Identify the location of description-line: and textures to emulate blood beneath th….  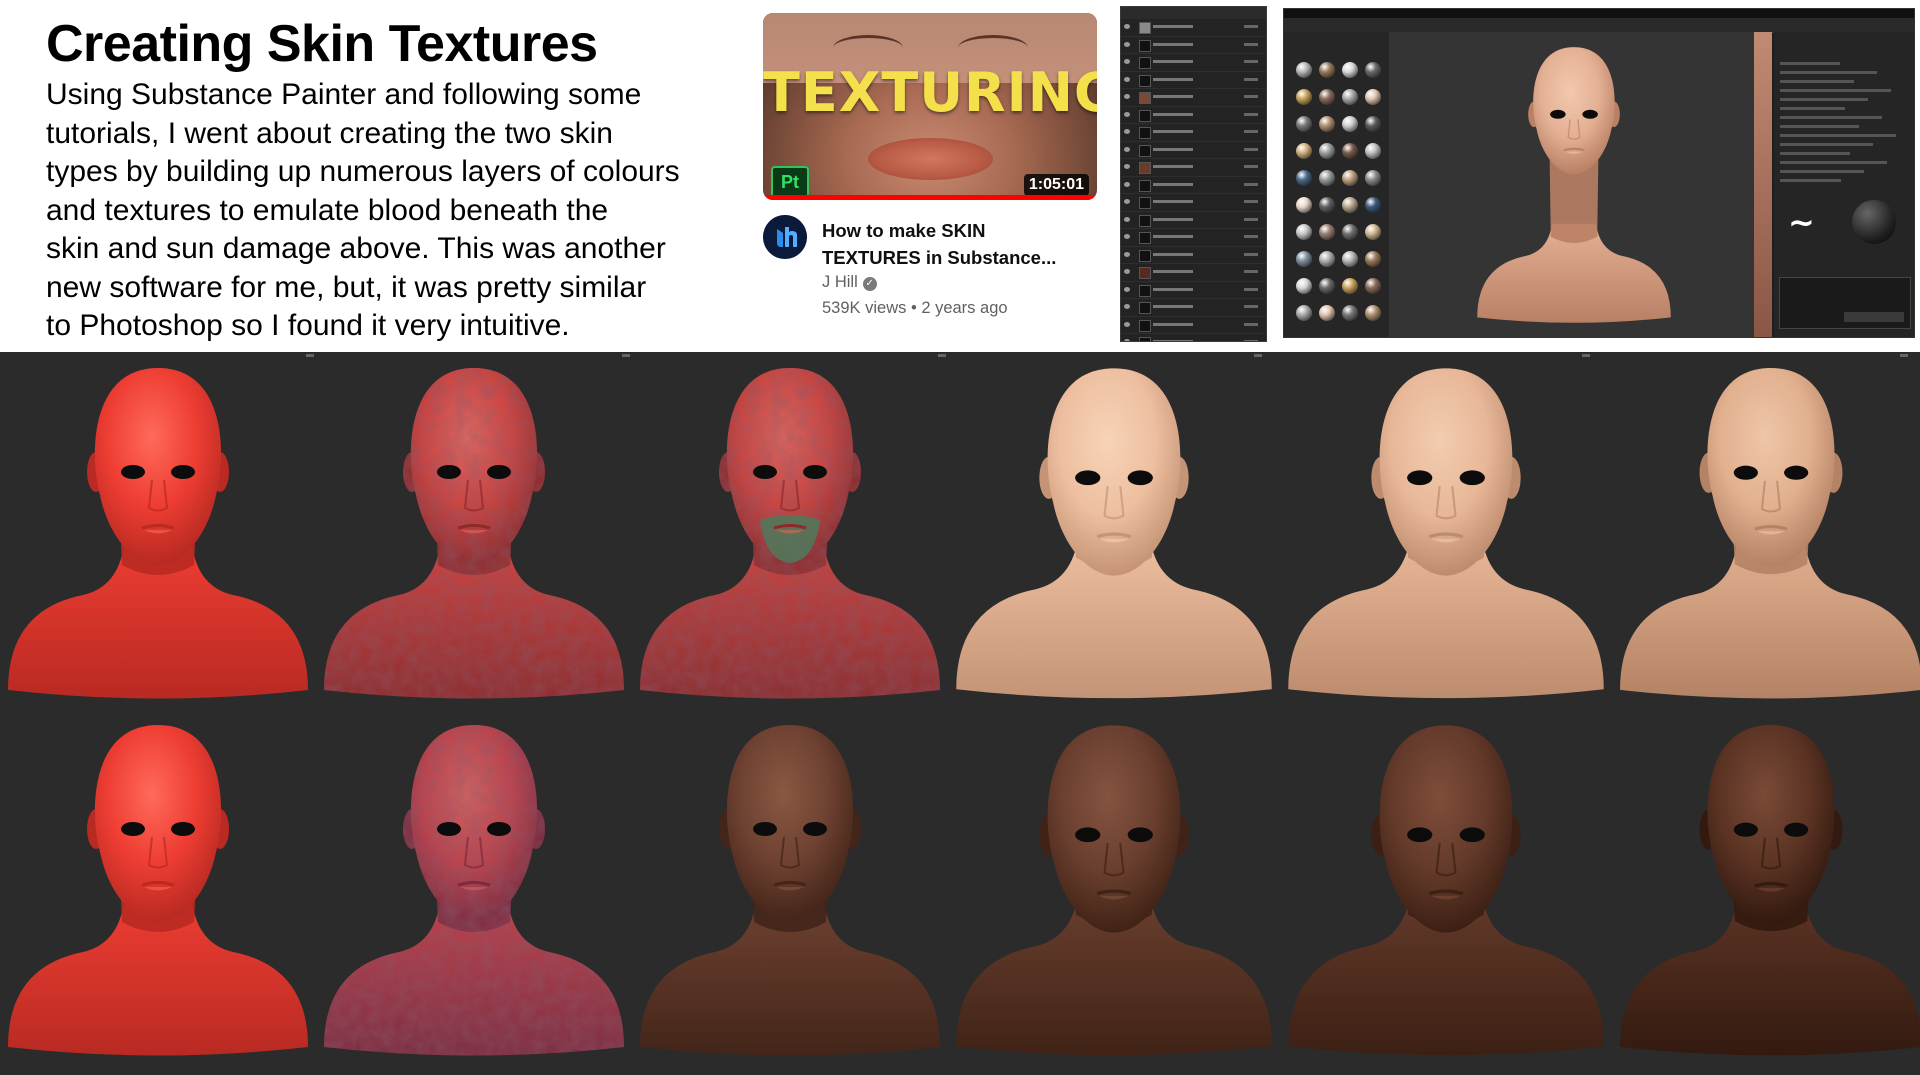
(327, 210).